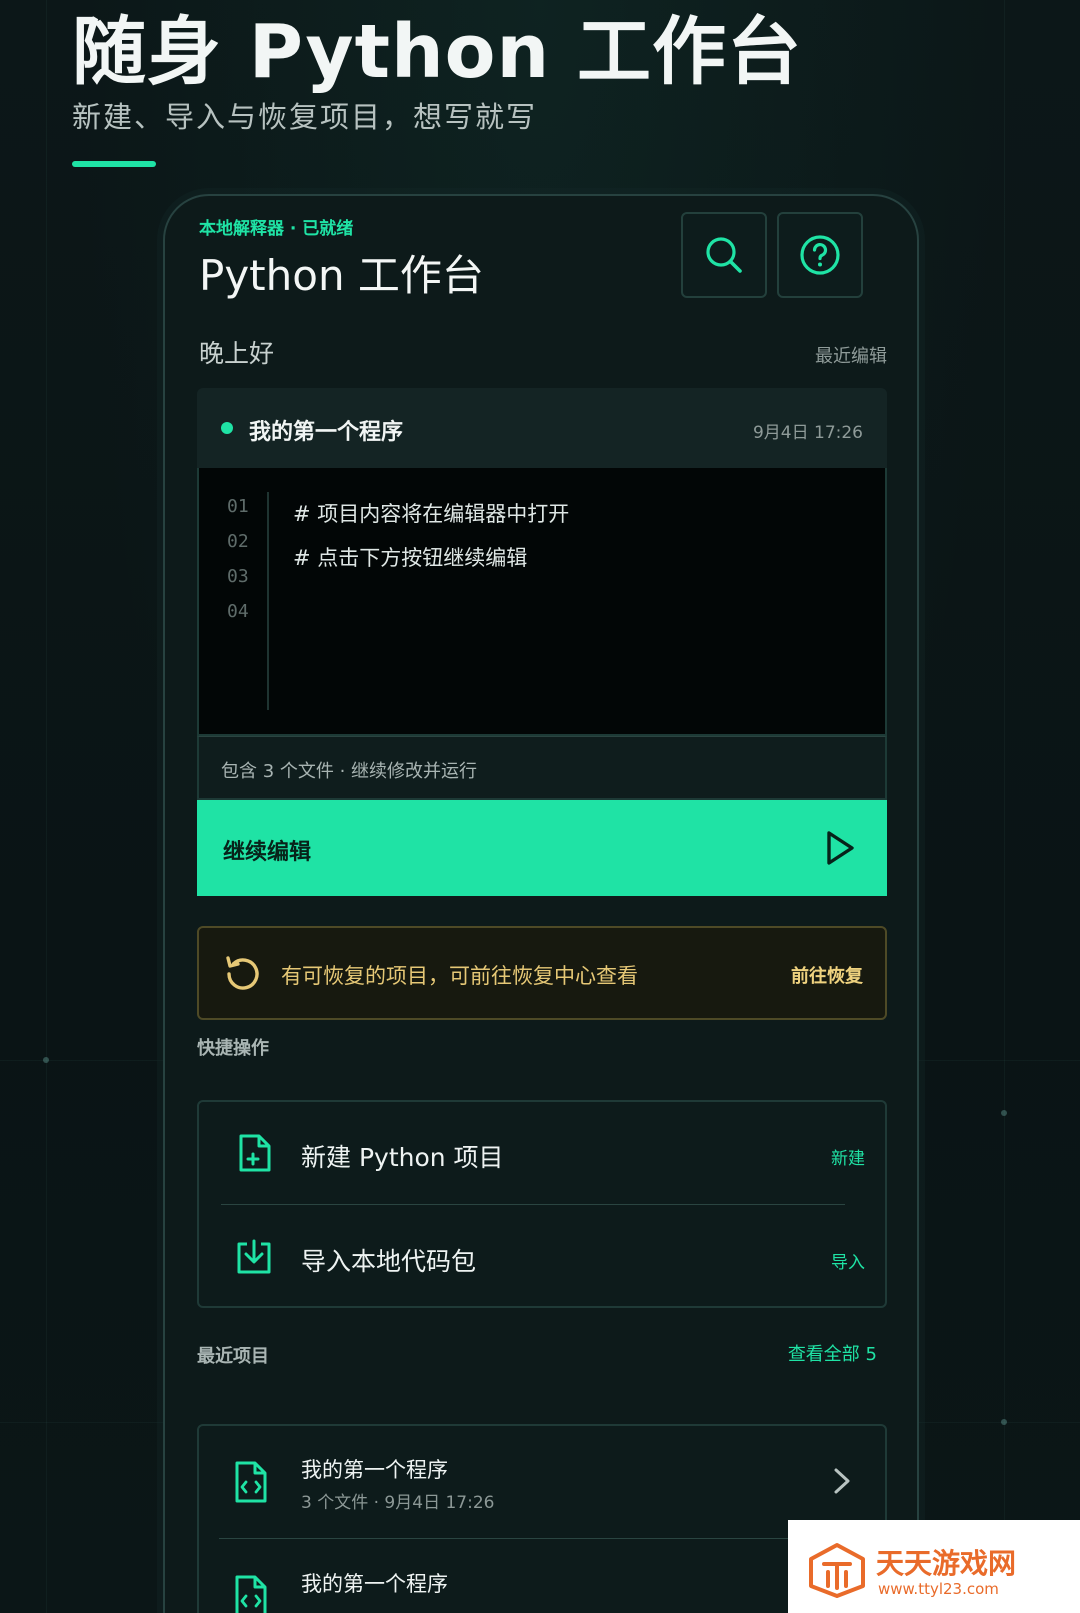 Image resolution: width=1080 pixels, height=1613 pixels. I want to click on site-watermark: 天天游戏网 www.ttyl23.com, so click(934, 1566).